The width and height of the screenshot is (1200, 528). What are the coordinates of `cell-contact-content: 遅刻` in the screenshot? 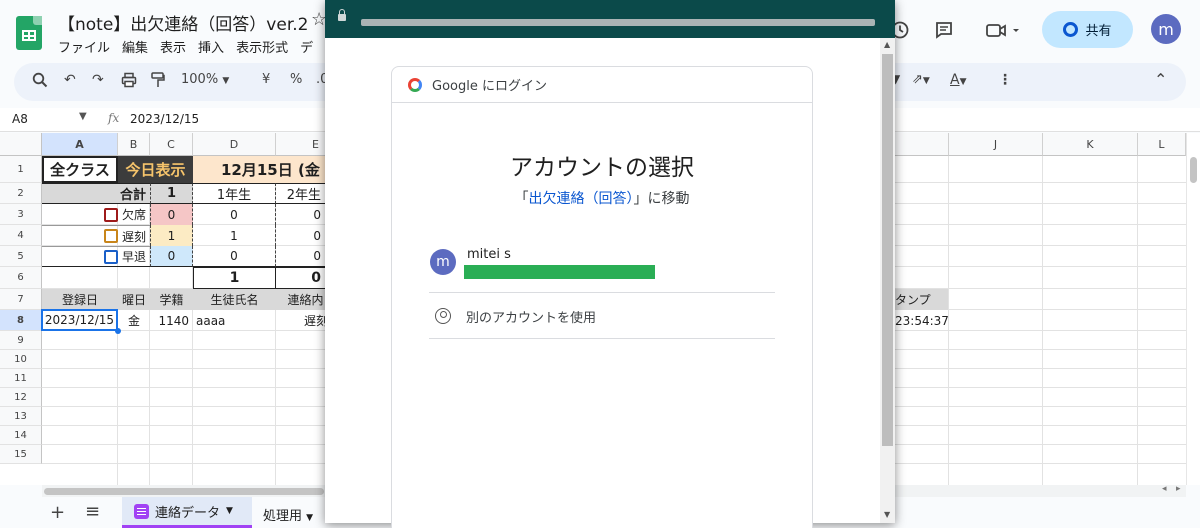 It's located at (300, 320).